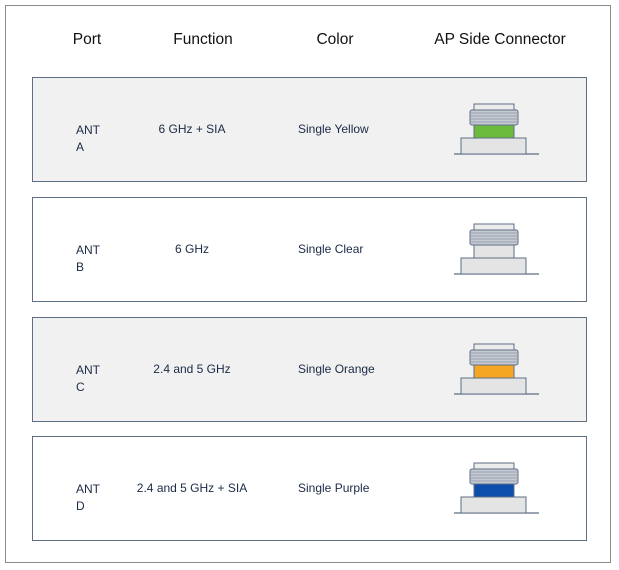  What do you see at coordinates (336, 369) in the screenshot?
I see `color-cell: Single Orange` at bounding box center [336, 369].